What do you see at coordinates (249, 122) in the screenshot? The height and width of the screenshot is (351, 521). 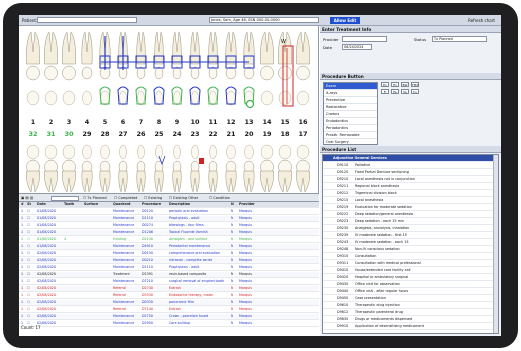 I see `tooth-number-13: 13` at bounding box center [249, 122].